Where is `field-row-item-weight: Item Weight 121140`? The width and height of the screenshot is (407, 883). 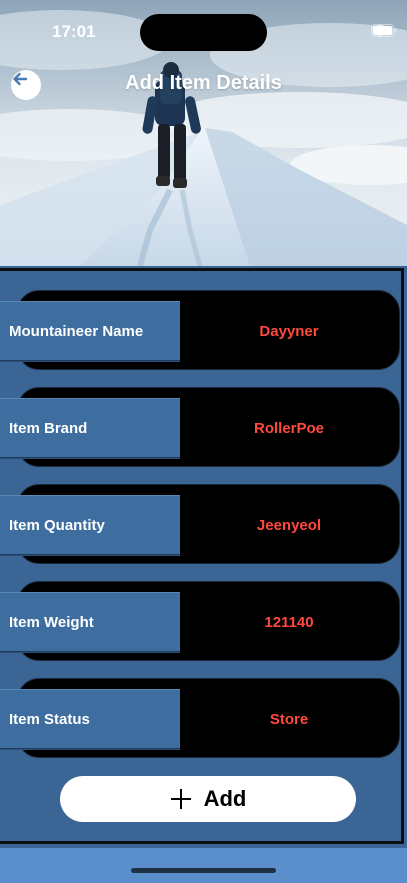 field-row-item-weight: Item Weight 121140 is located at coordinates (203, 621).